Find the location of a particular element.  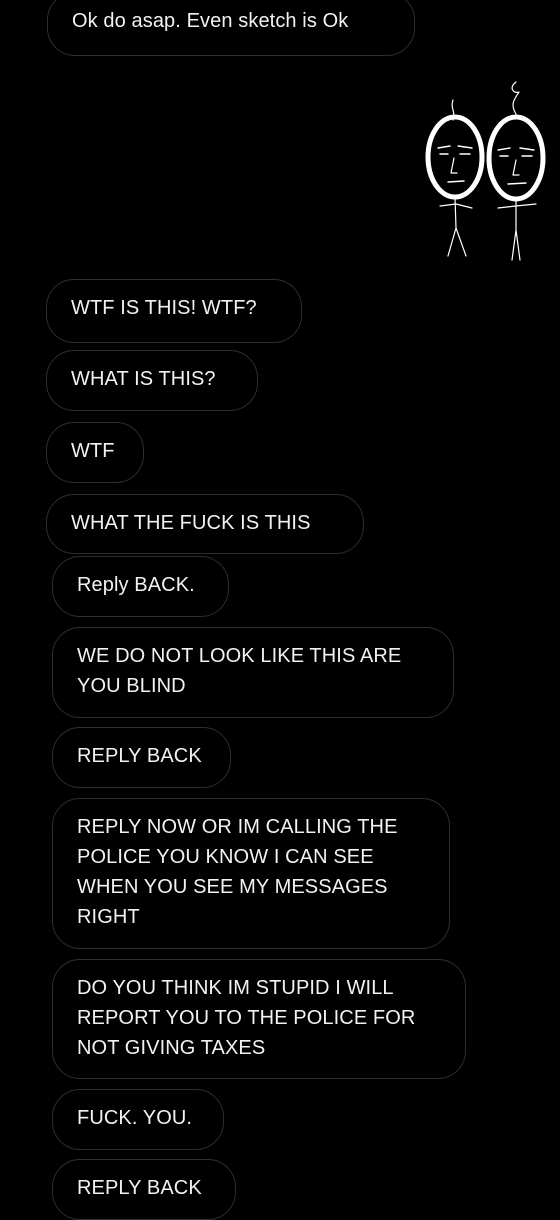

message-text: Reply BACK. is located at coordinates (136, 585).